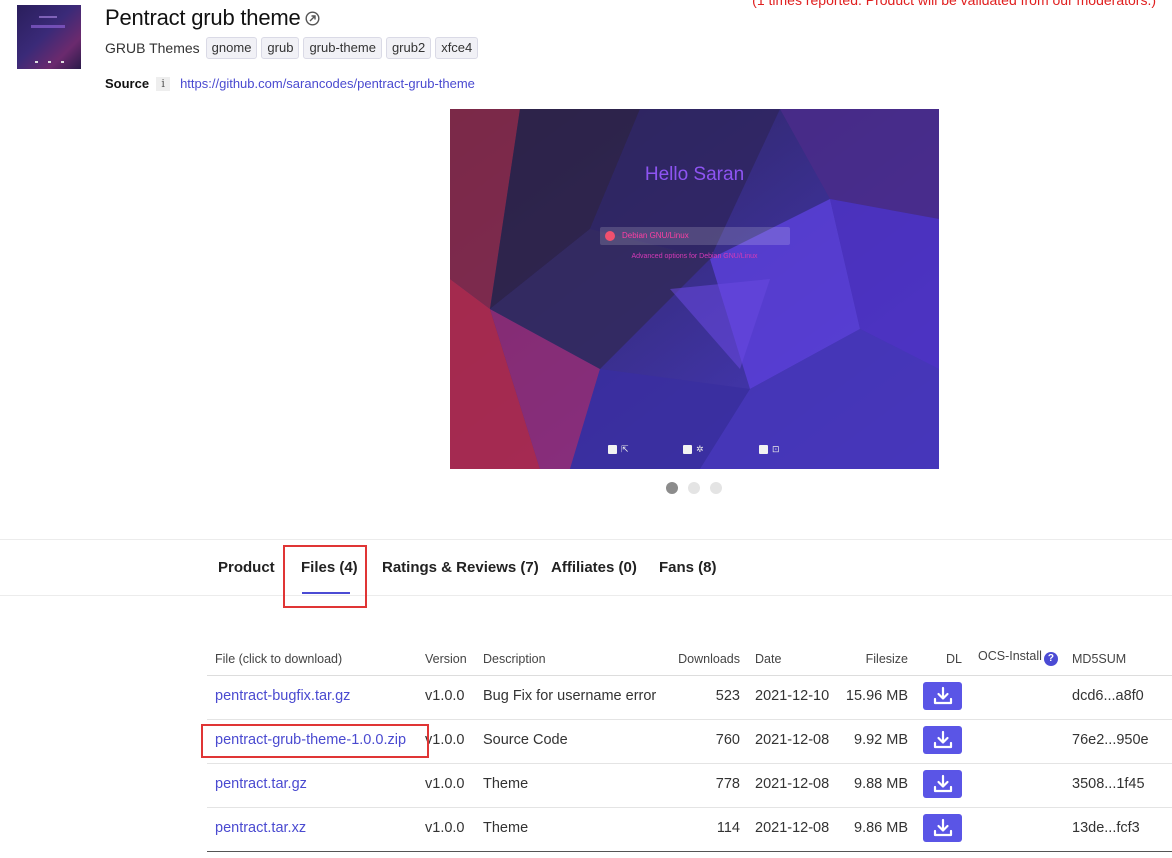 The width and height of the screenshot is (1172, 858). Describe the element at coordinates (881, 828) in the screenshot. I see `file-size: 9.86 MB` at that location.